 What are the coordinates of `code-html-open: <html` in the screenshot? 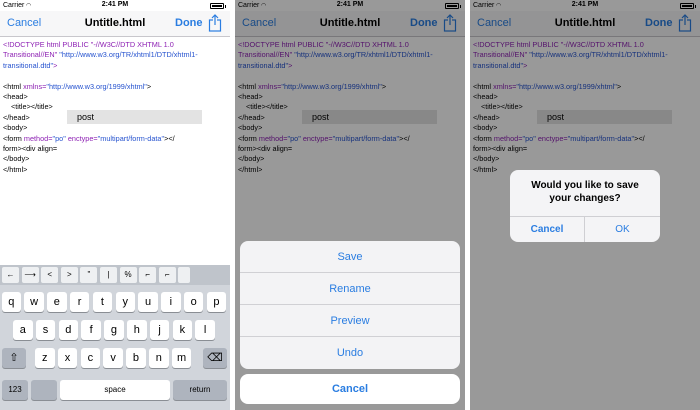 It's located at (13, 86).